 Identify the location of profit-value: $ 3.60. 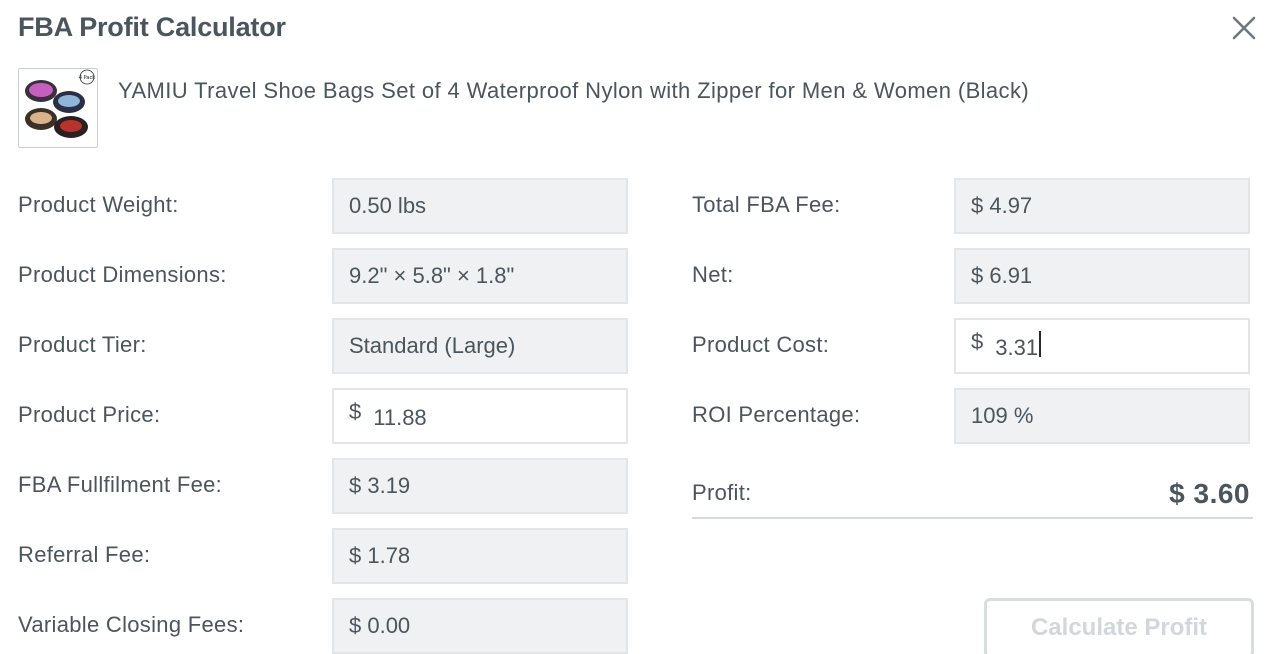
(1209, 493).